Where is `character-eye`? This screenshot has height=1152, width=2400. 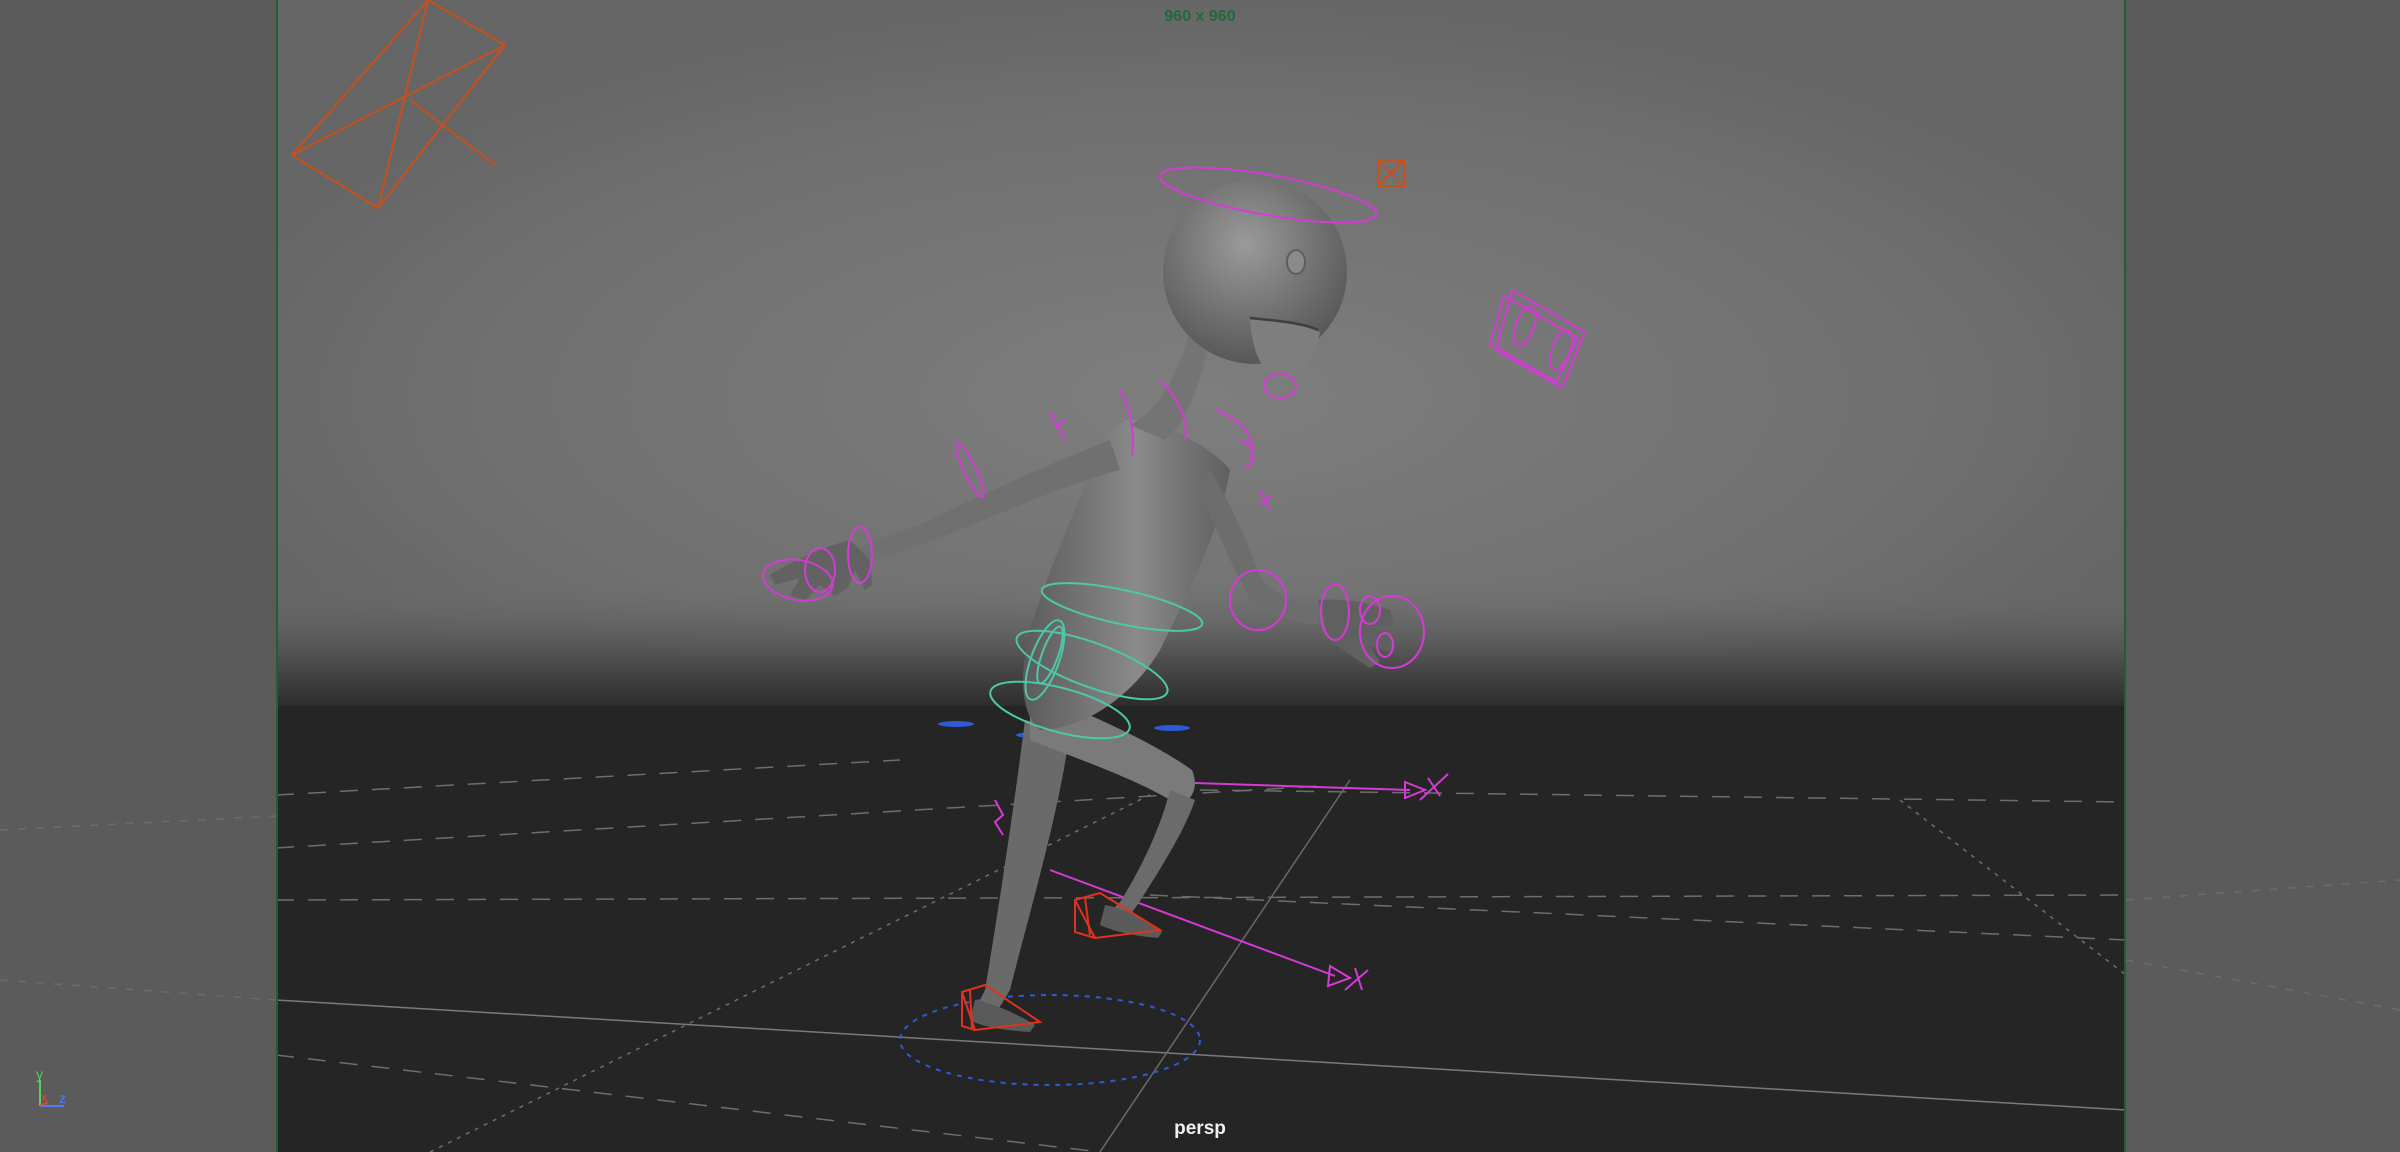
character-eye is located at coordinates (1296, 262).